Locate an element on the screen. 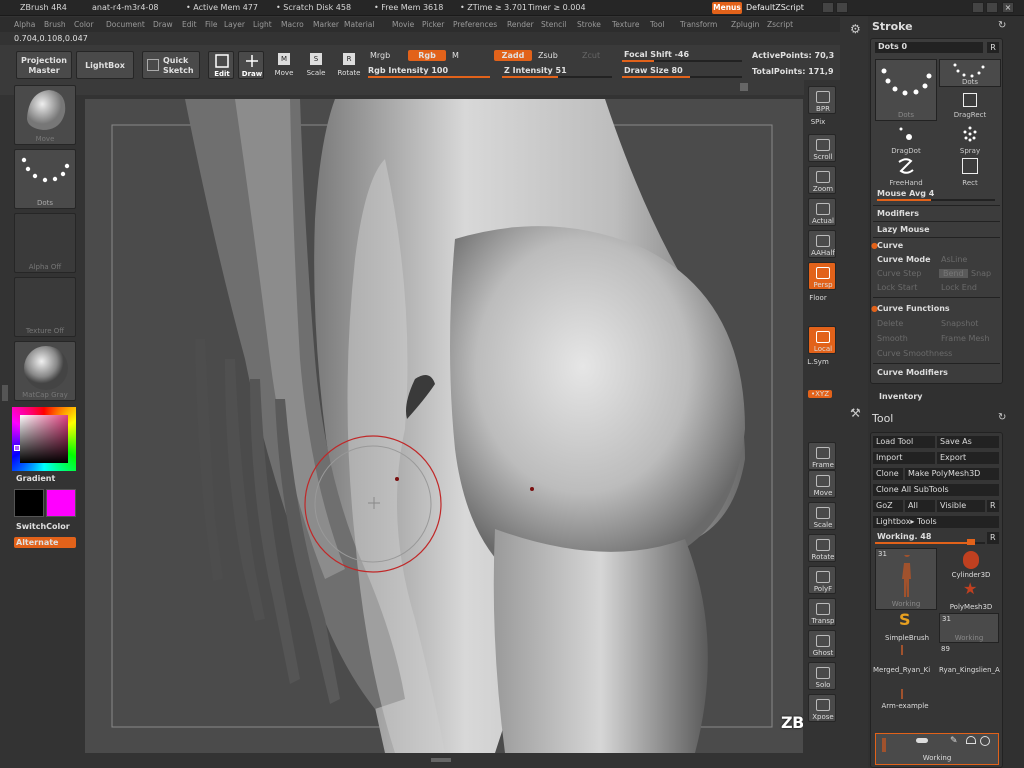  menu-item-file: File is located at coordinates (211, 24).